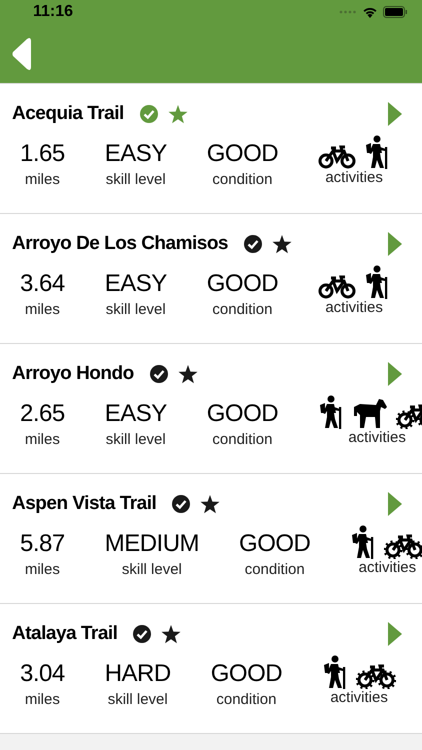 The width and height of the screenshot is (422, 750). Describe the element at coordinates (53, 12) in the screenshot. I see `status-time: 11:16` at that location.